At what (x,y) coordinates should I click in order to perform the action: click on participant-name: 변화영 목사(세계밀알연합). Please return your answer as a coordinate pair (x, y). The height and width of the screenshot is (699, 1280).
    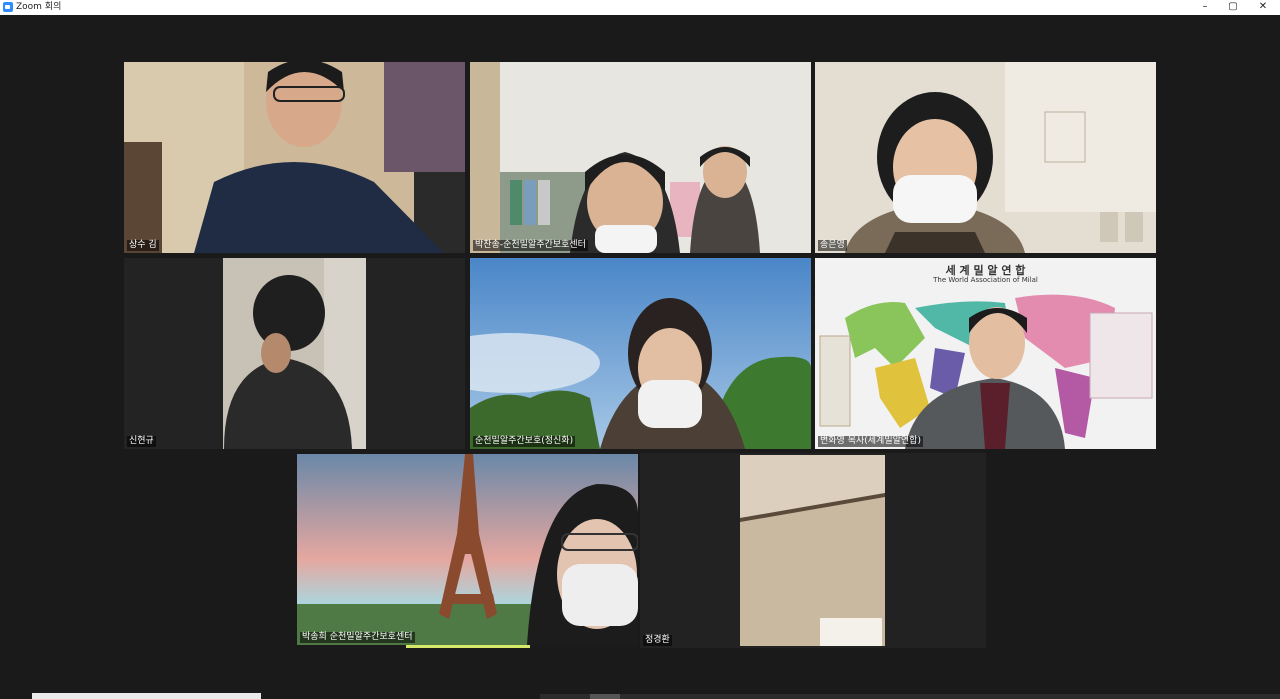
    Looking at the image, I should click on (870, 441).